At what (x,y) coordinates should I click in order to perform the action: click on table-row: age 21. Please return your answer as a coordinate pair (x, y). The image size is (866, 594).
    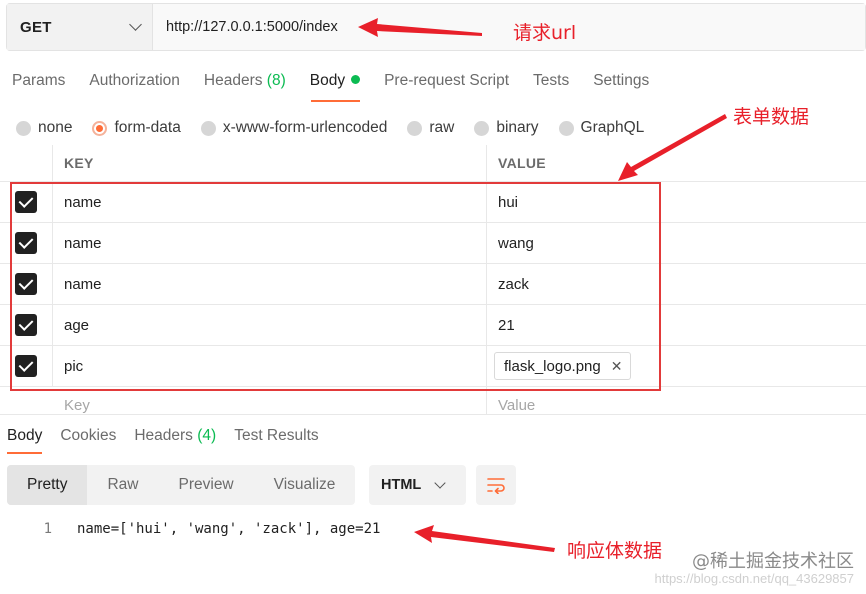
    Looking at the image, I should click on (433, 324).